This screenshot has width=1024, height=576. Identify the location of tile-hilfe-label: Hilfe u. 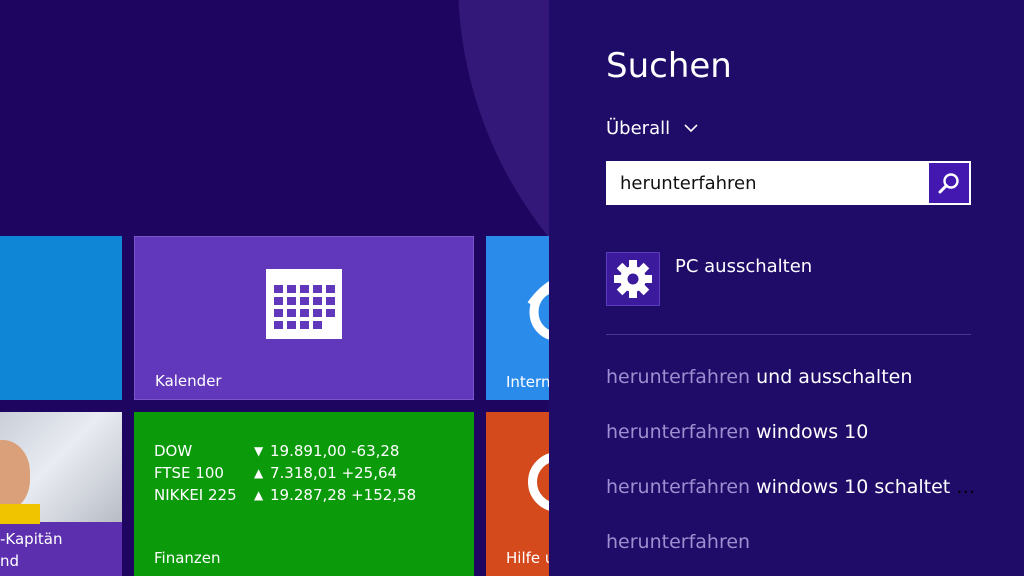
(527, 558).